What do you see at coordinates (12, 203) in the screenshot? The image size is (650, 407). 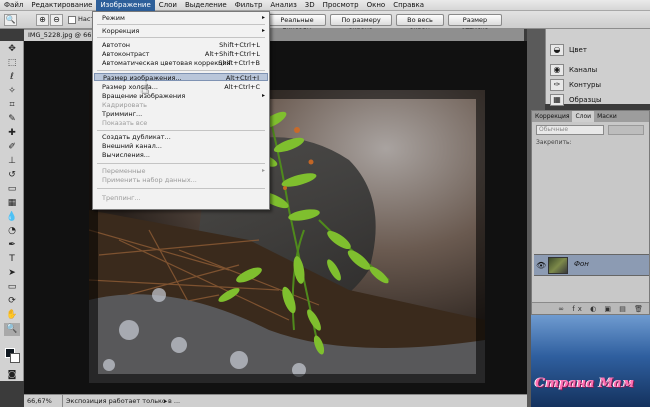 I see `gradient-tool-icon: ▦` at bounding box center [12, 203].